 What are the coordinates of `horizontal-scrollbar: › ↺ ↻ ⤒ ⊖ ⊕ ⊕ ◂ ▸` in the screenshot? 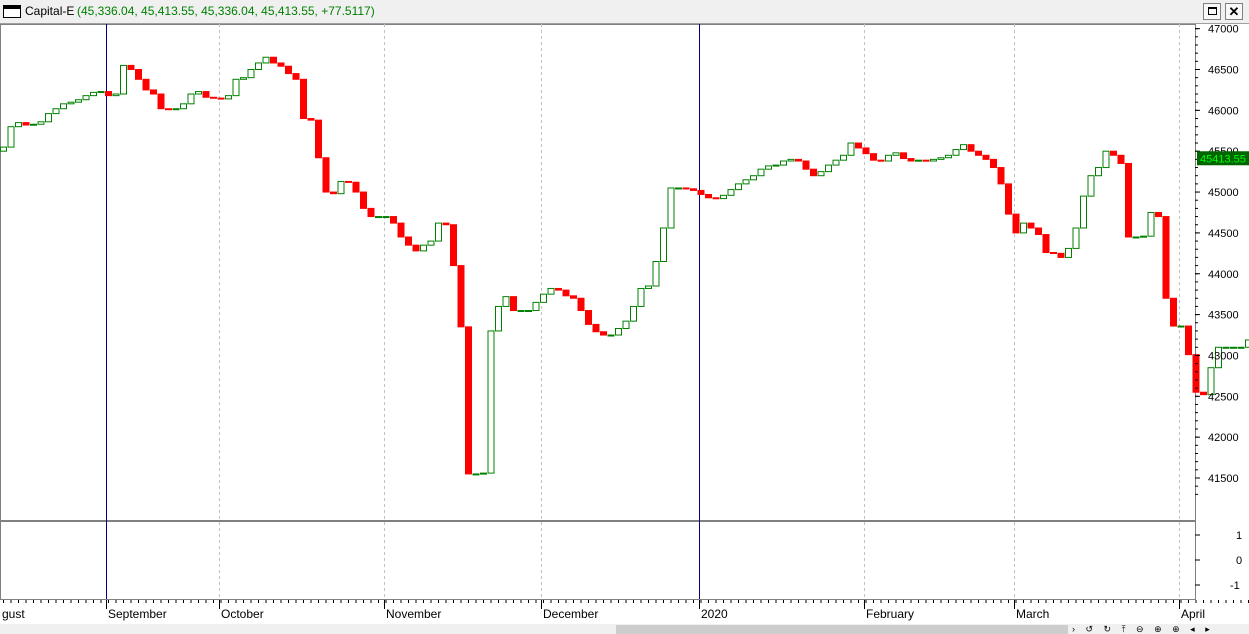 It's located at (624, 629).